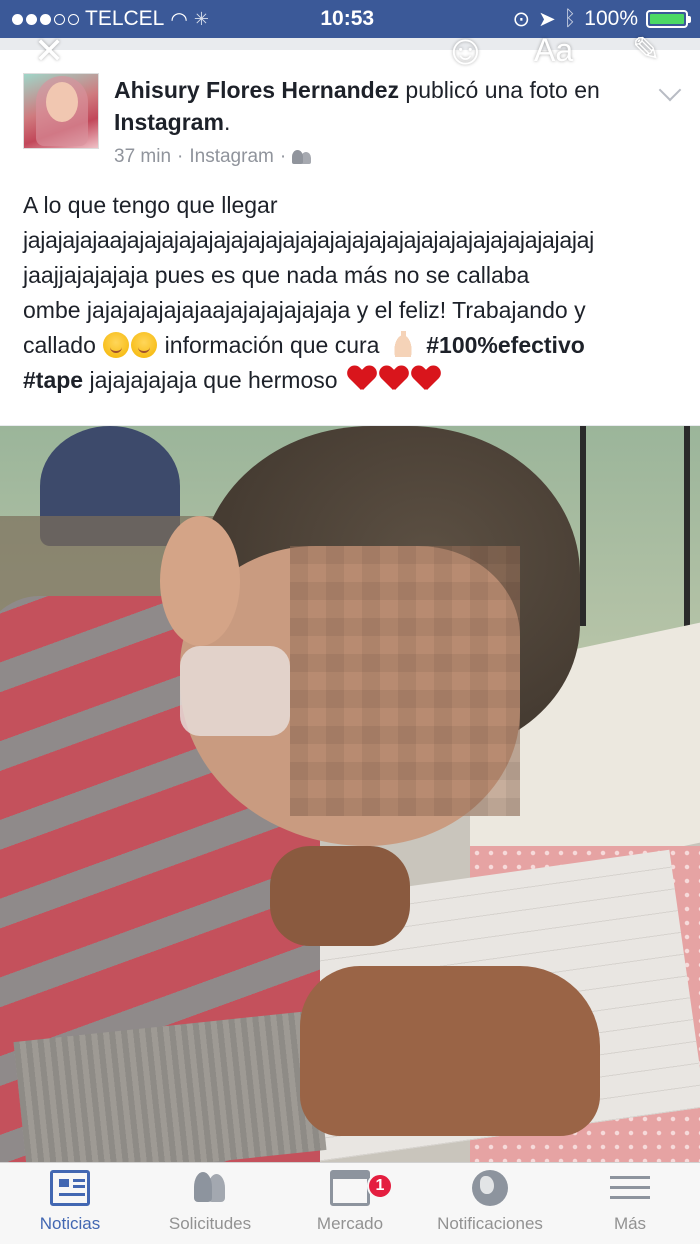  Describe the element at coordinates (630, 1223) in the screenshot. I see `tab-label: Más` at that location.